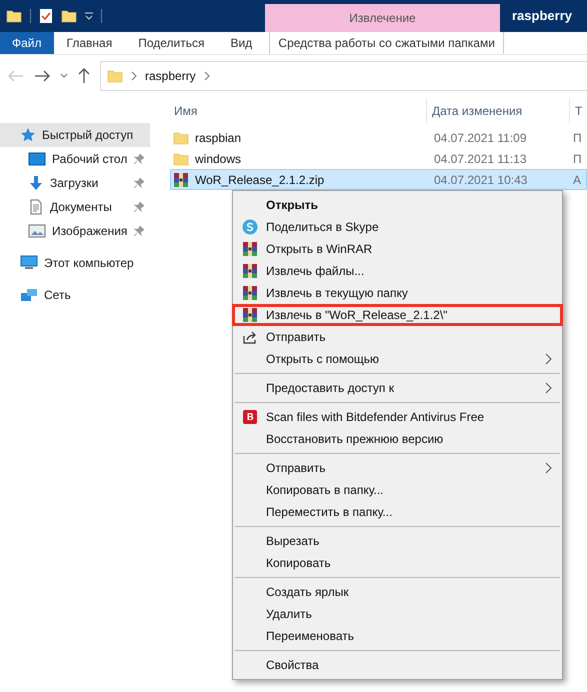 This screenshot has width=587, height=692. What do you see at coordinates (37, 231) in the screenshot?
I see `image-icon` at bounding box center [37, 231].